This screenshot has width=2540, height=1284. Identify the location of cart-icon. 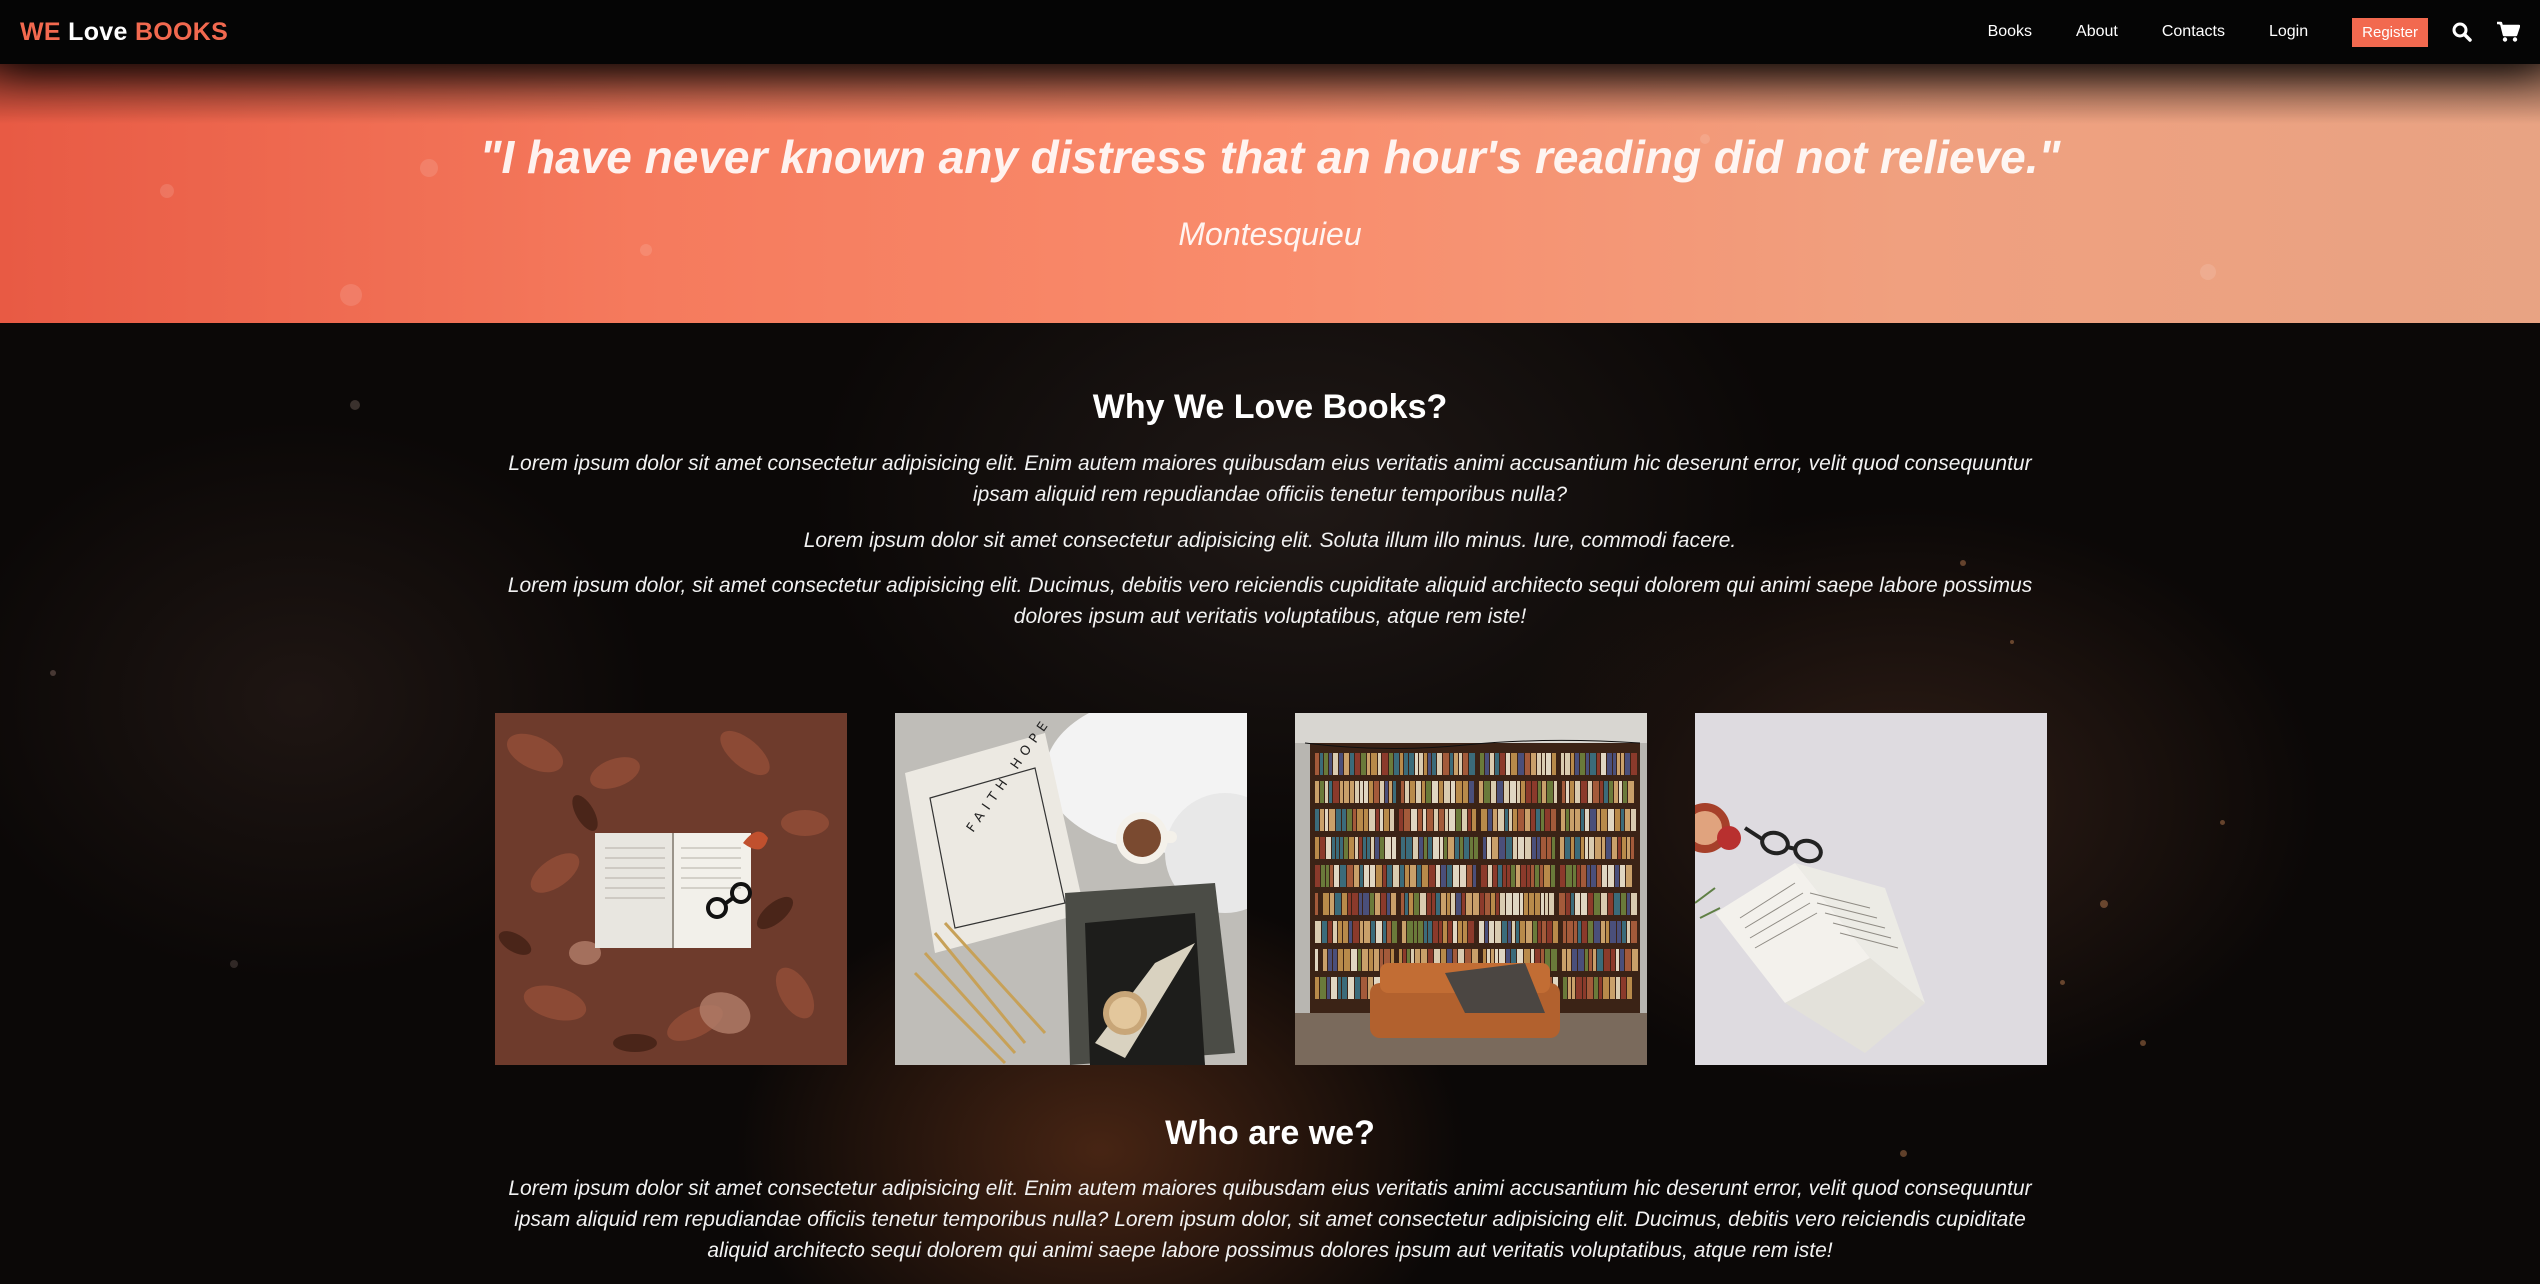
(2508, 32).